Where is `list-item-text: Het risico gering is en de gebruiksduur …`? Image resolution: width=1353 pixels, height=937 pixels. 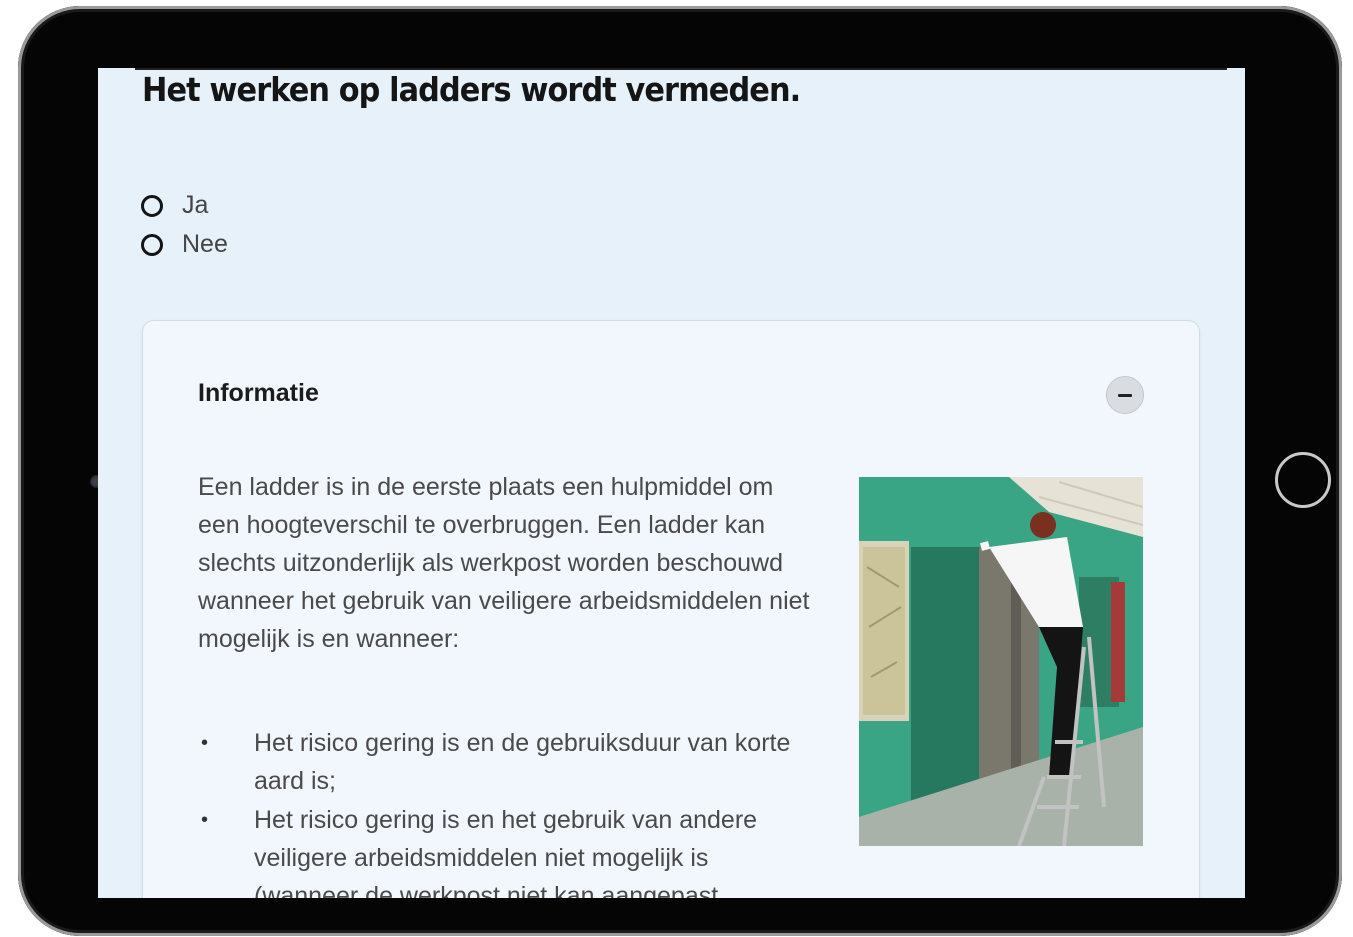
list-item-text: Het risico gering is en de gebruiksduur … is located at coordinates (522, 762).